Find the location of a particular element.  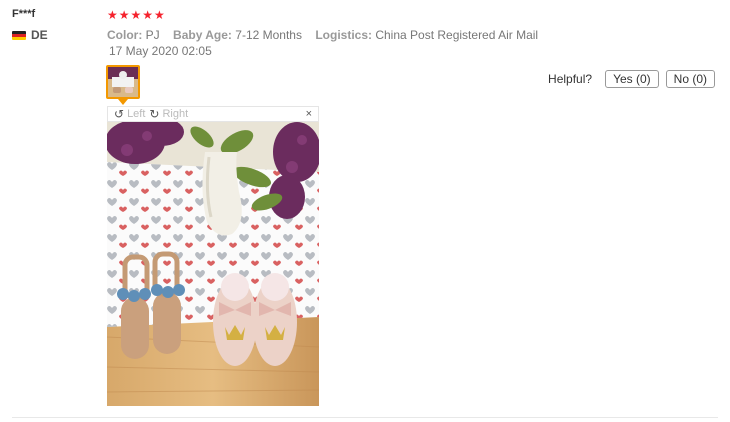

review-date: 17 May 2020 02:05 is located at coordinates (160, 51).